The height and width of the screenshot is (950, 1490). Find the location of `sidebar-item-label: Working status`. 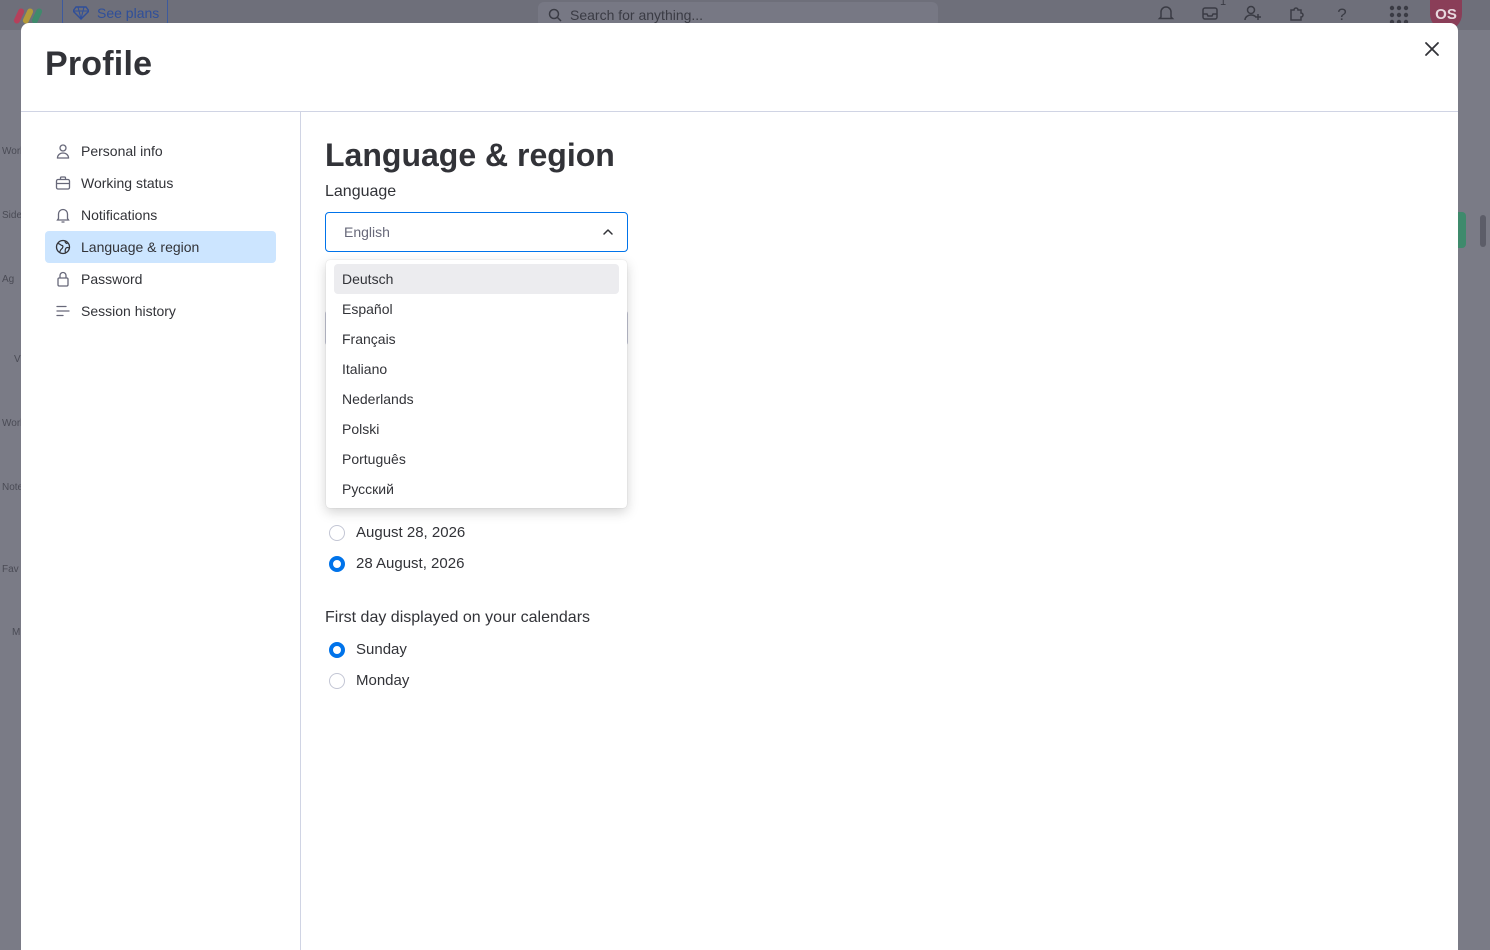

sidebar-item-label: Working status is located at coordinates (127, 183).